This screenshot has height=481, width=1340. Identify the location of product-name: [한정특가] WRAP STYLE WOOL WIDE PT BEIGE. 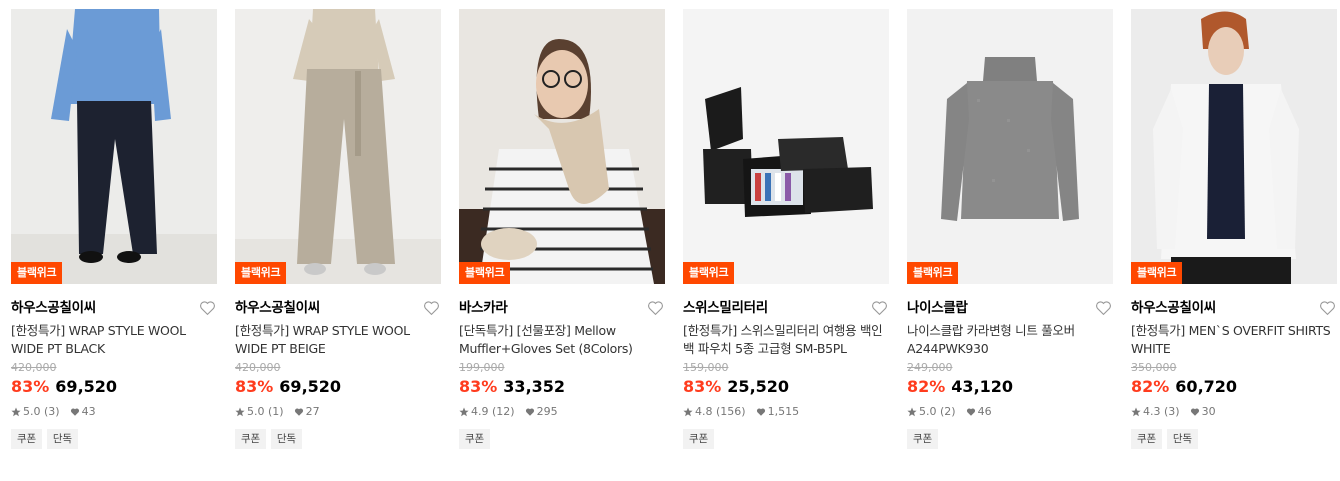
(338, 340).